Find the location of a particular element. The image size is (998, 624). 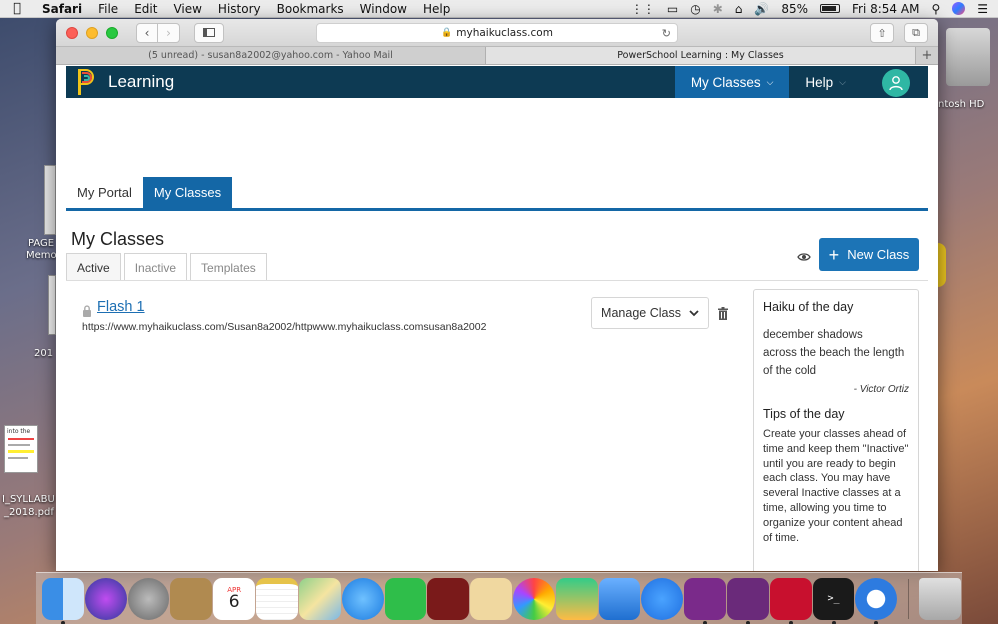

subtab-active: Active is located at coordinates (93, 267).